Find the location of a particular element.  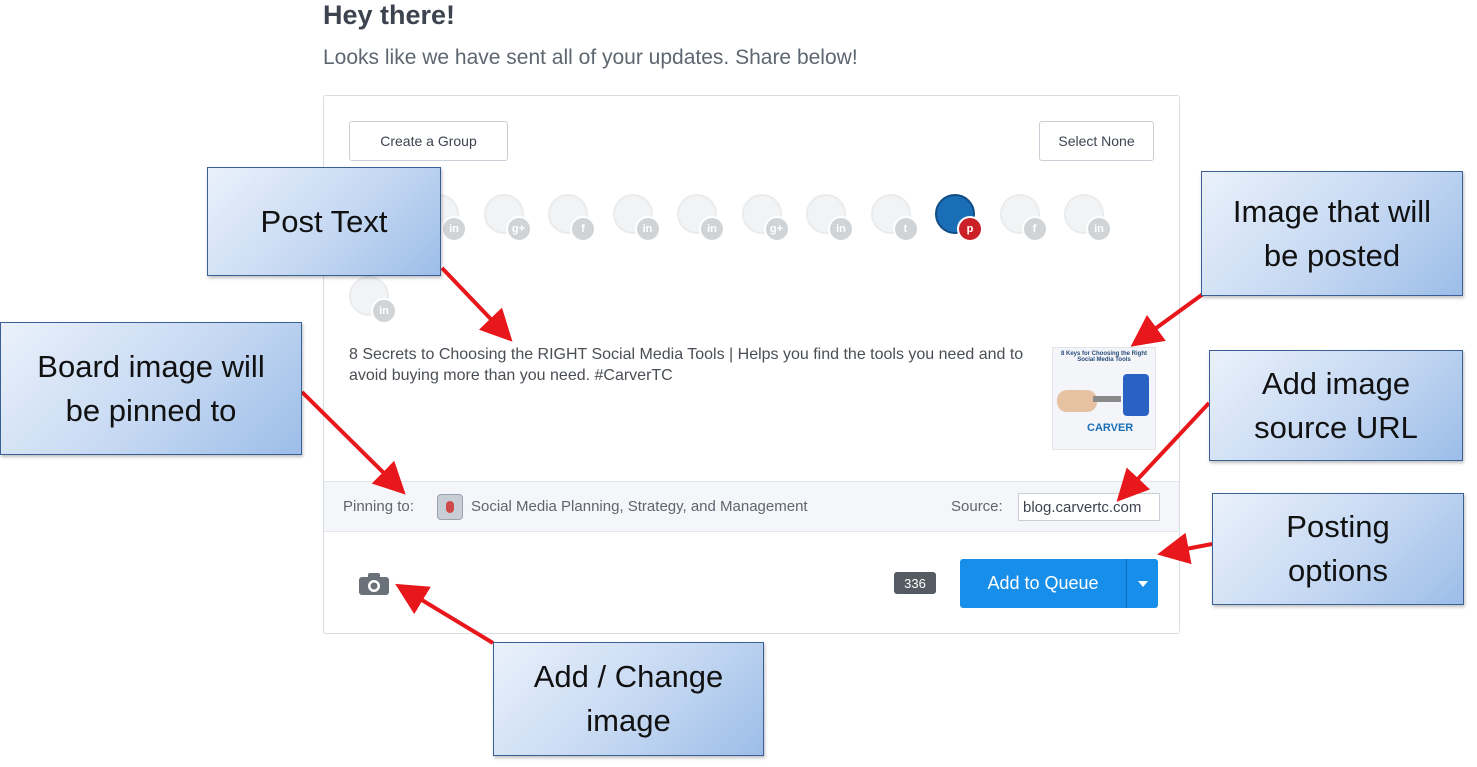

profile-avatar-twitter: t is located at coordinates (894, 218).